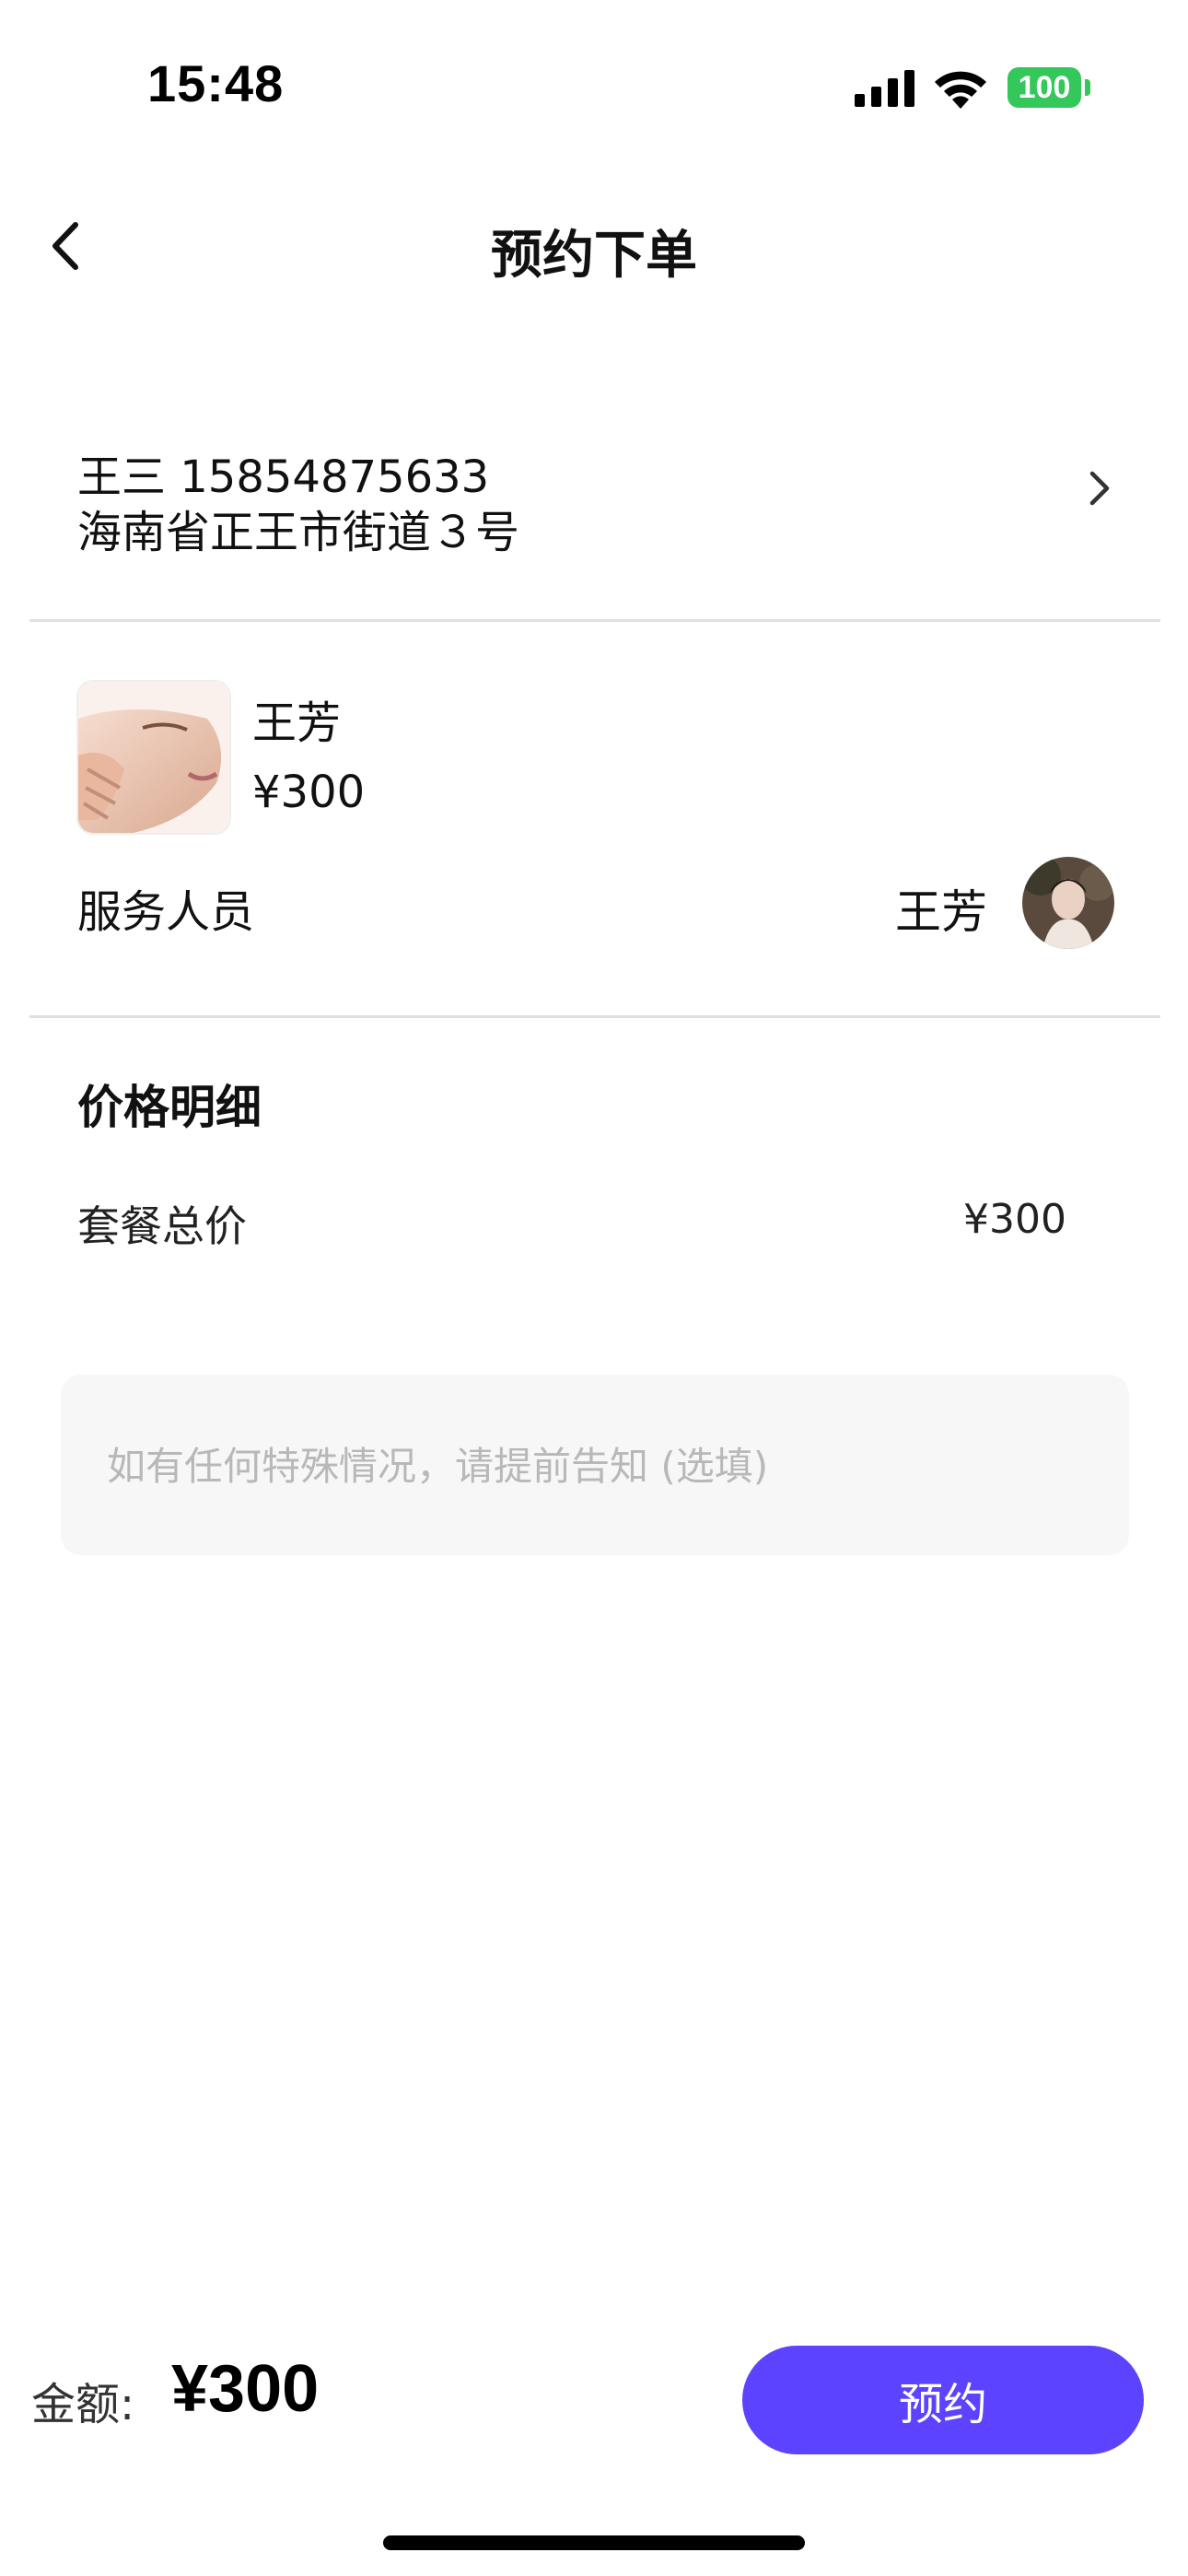  Describe the element at coordinates (594, 256) in the screenshot. I see `page-title: 预约下单` at that location.